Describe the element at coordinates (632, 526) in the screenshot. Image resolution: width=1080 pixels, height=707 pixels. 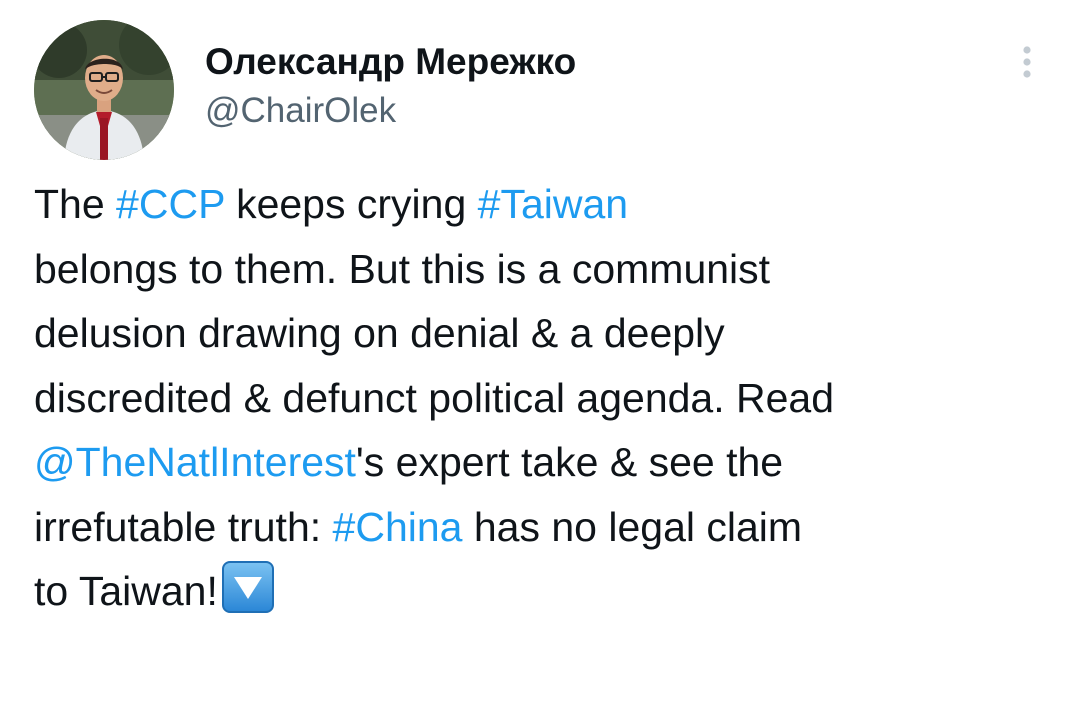
I see `tweet-text-segment: has no legal claim` at that location.